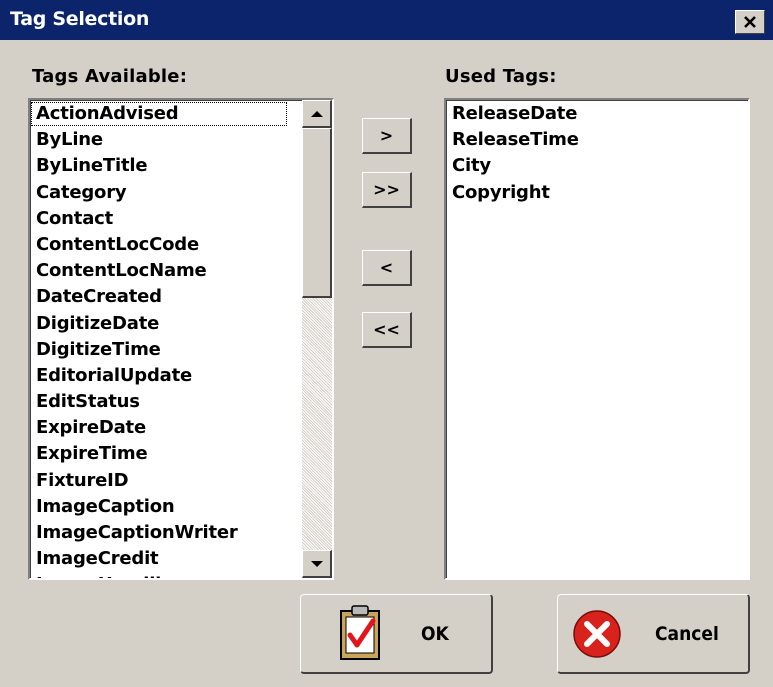  Describe the element at coordinates (360, 632) in the screenshot. I see `clipboard-check-icon` at that location.